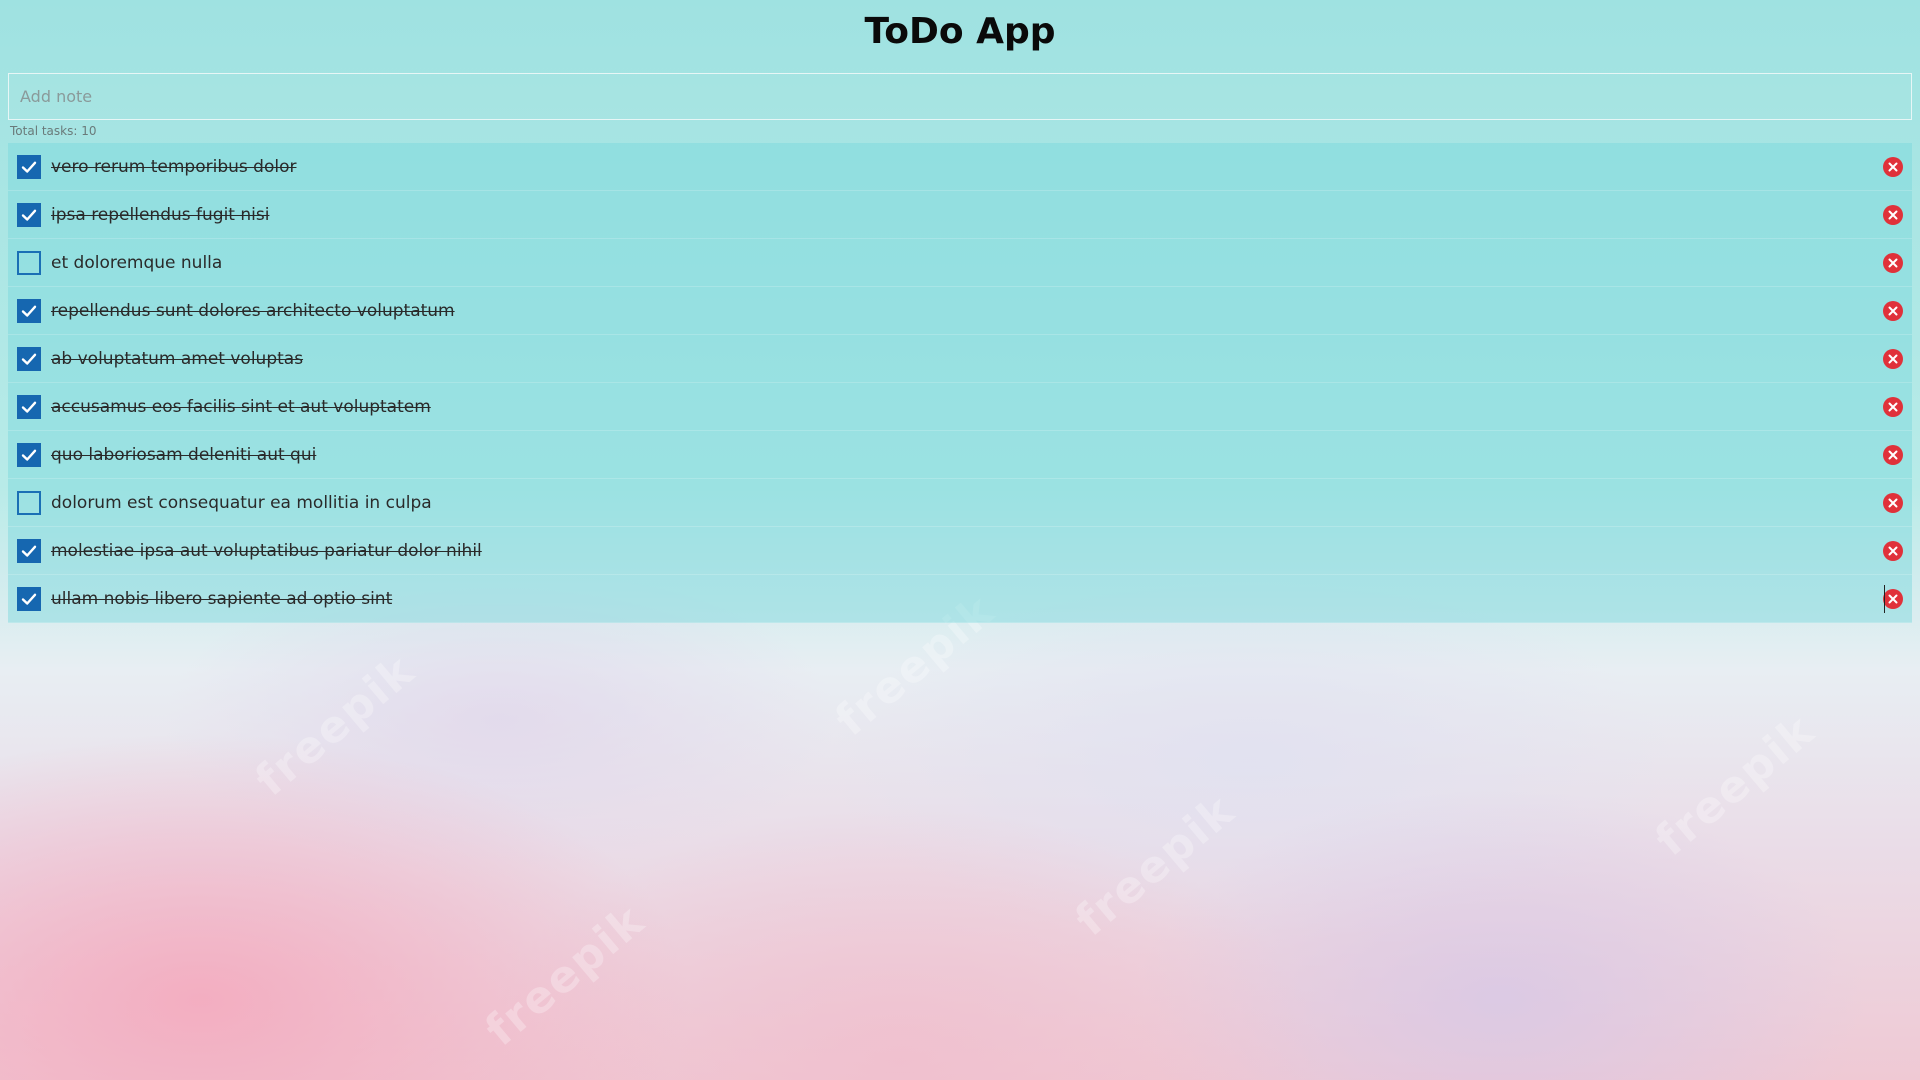  What do you see at coordinates (960, 96) in the screenshot?
I see `add-note-input` at bounding box center [960, 96].